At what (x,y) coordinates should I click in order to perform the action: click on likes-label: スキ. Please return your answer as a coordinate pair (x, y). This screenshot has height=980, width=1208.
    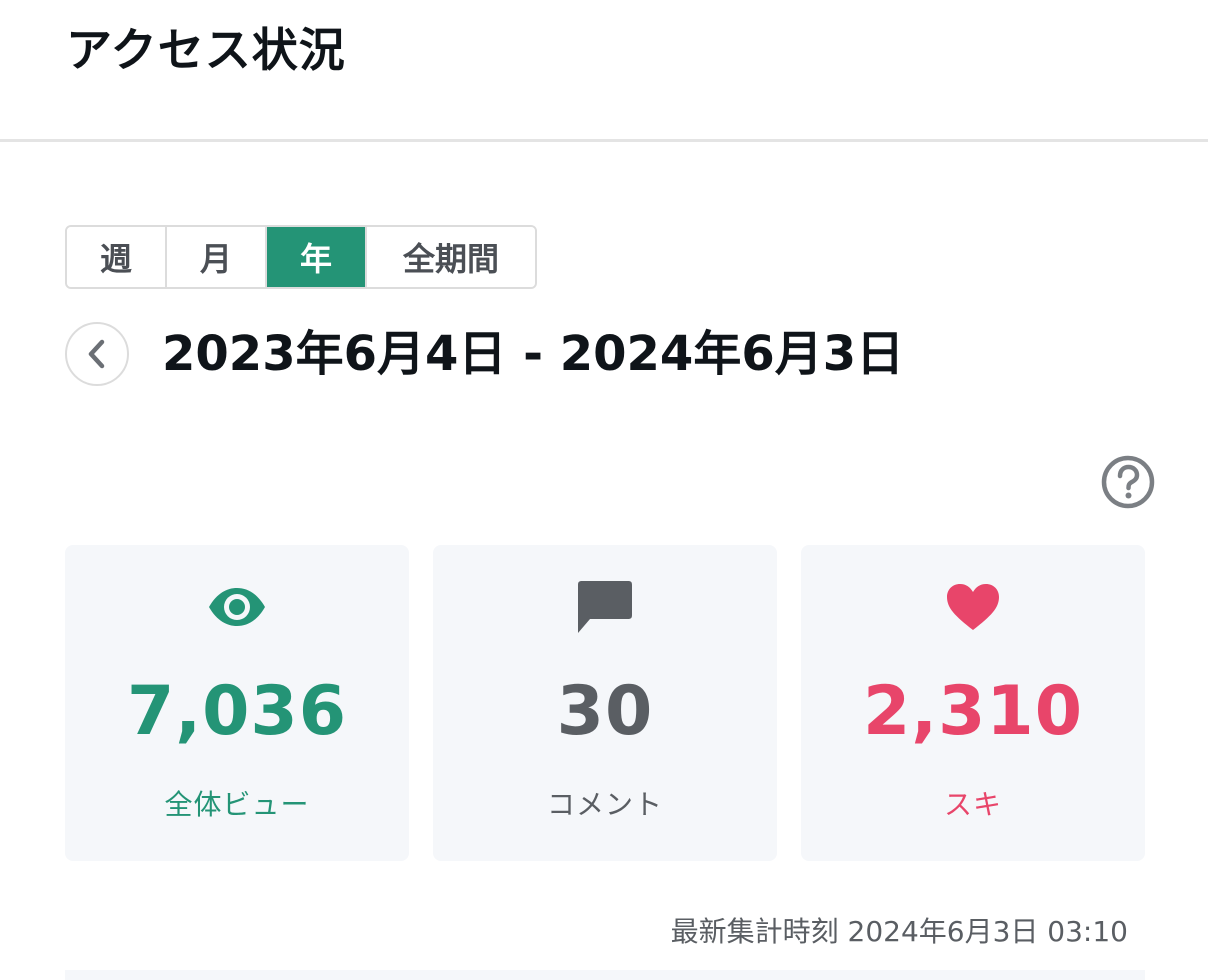
    Looking at the image, I should click on (972, 804).